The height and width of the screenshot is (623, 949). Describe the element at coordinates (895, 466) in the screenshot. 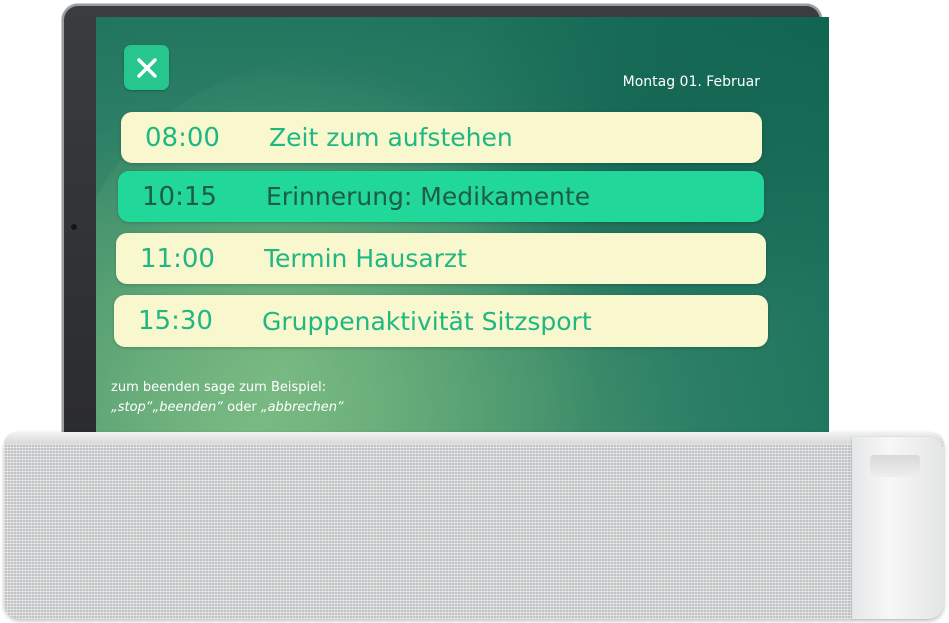

I see `dock-button-icon` at that location.